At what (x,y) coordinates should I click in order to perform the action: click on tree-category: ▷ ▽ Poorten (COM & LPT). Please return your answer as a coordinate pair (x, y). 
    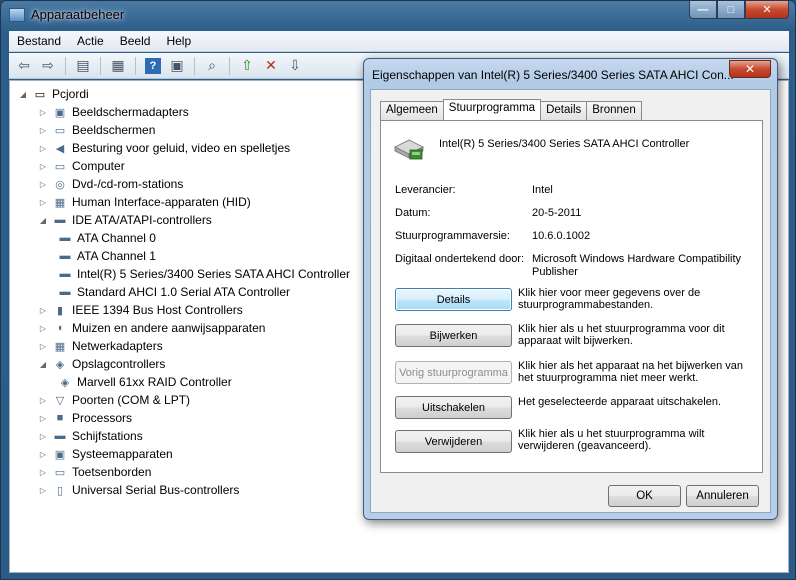
    Looking at the image, I should click on (114, 400).